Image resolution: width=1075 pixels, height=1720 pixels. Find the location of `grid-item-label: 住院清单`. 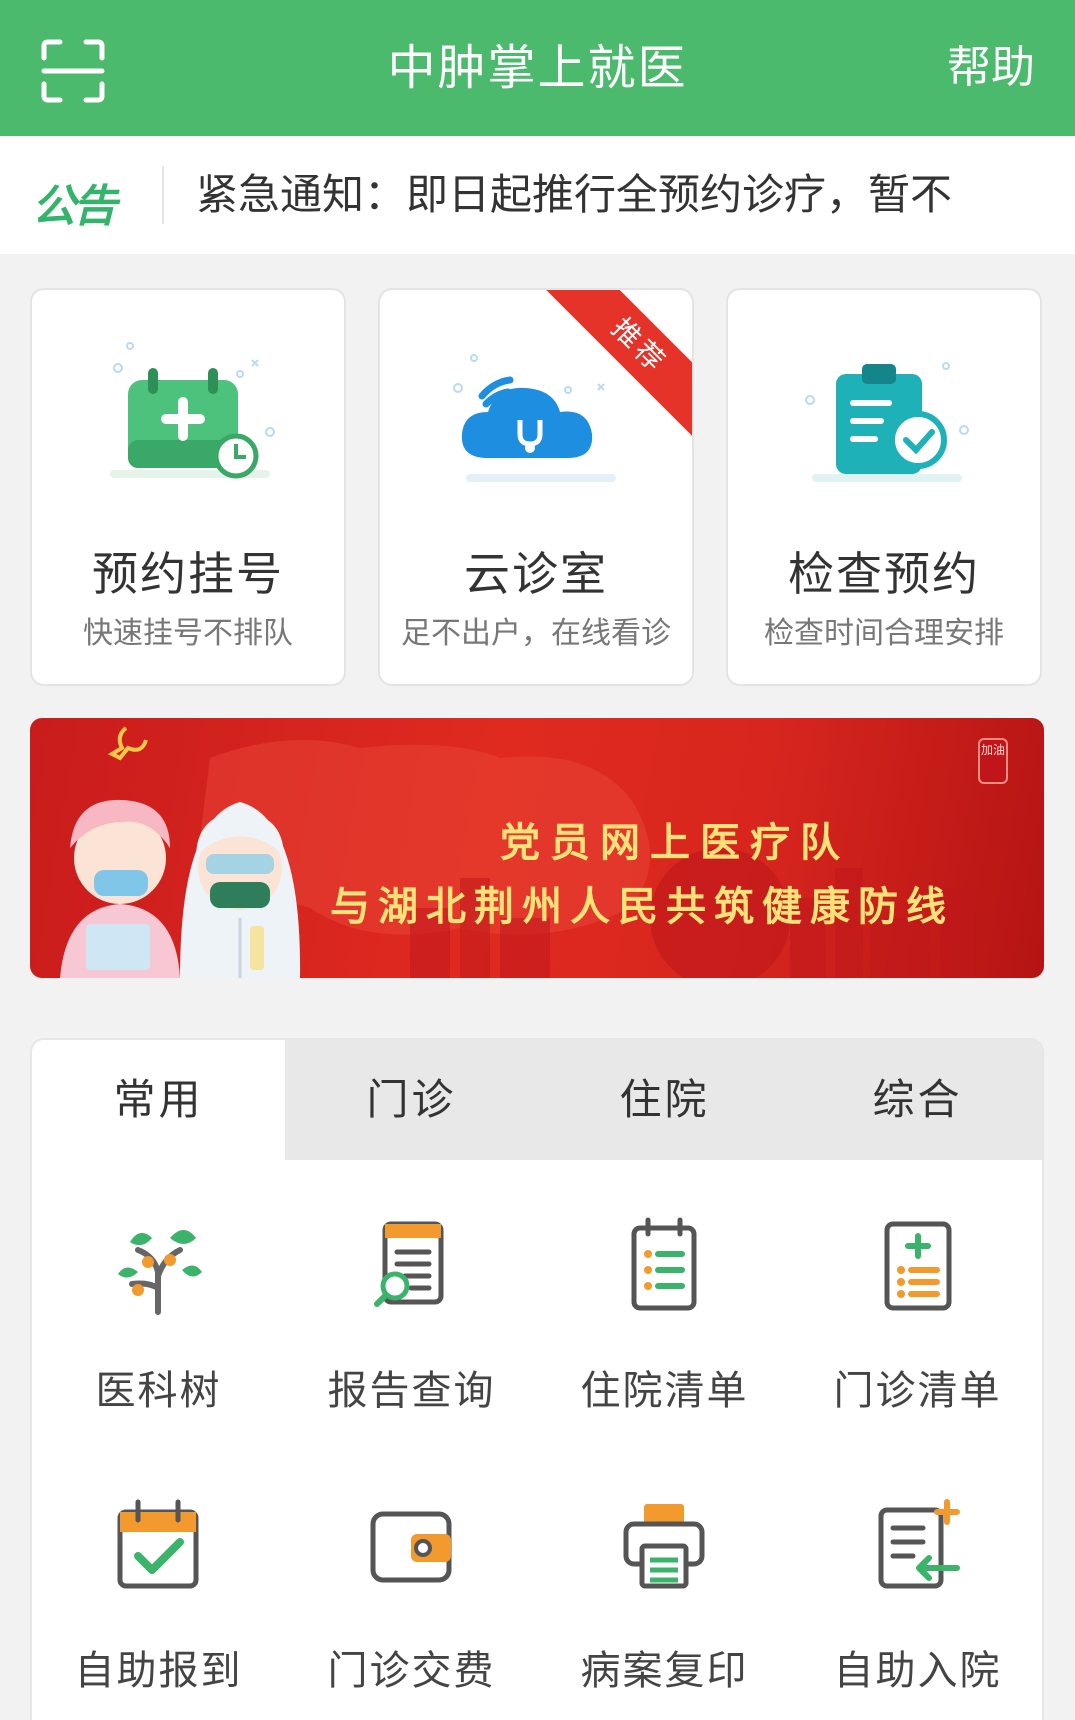

grid-item-label: 住院清单 is located at coordinates (664, 1391).